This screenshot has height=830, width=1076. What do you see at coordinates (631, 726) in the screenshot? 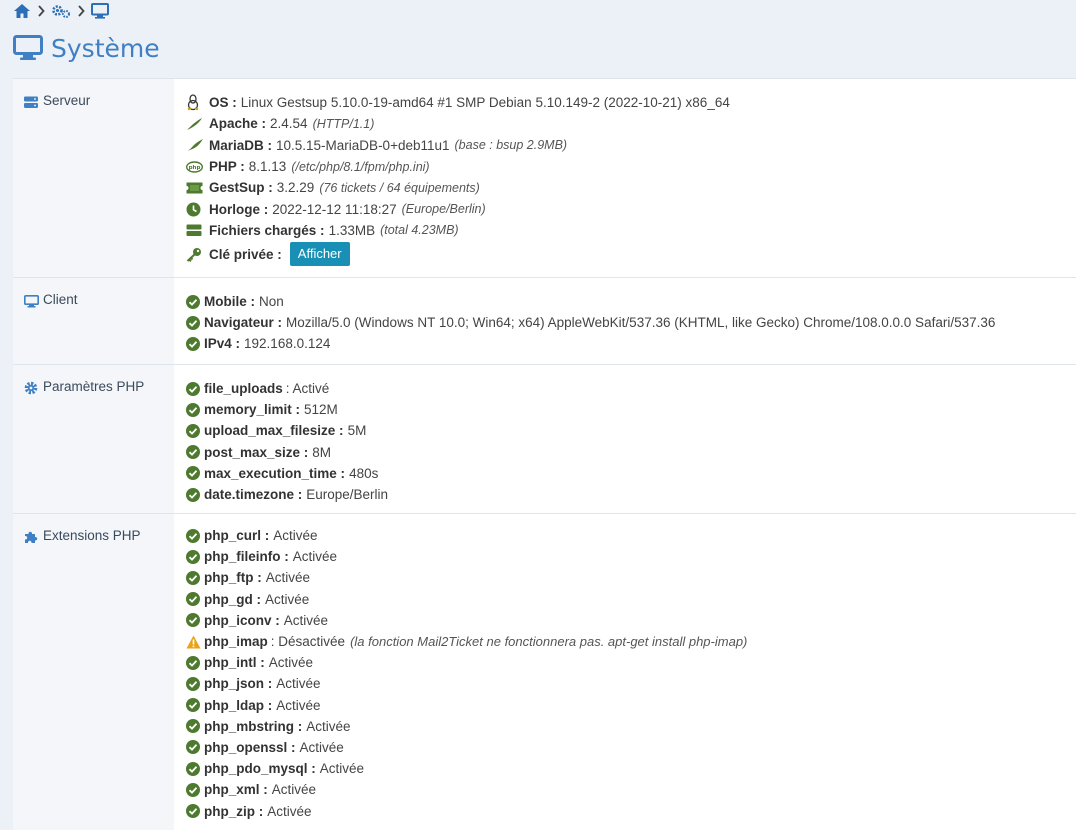
I see `php-extension-row: php_mbstring : Activée` at bounding box center [631, 726].